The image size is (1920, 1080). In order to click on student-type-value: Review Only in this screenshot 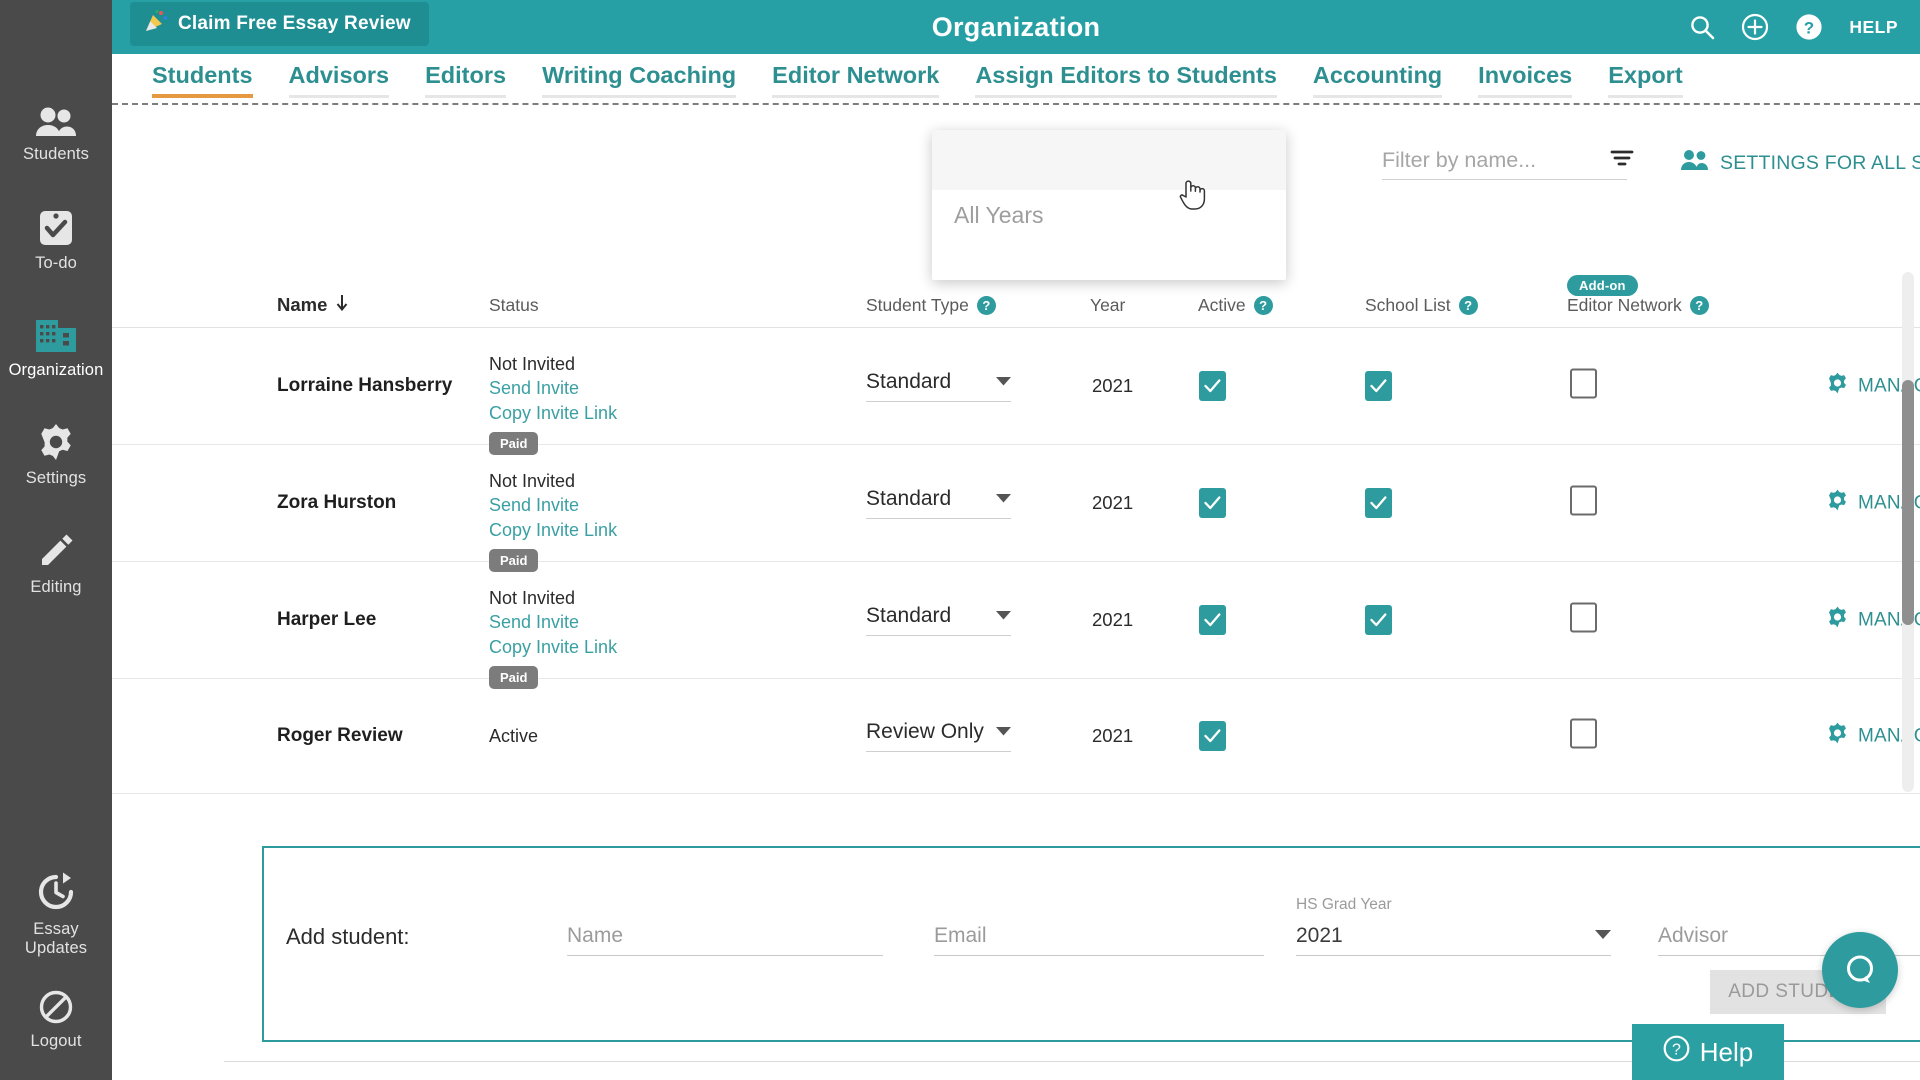, I will do `click(925, 731)`.